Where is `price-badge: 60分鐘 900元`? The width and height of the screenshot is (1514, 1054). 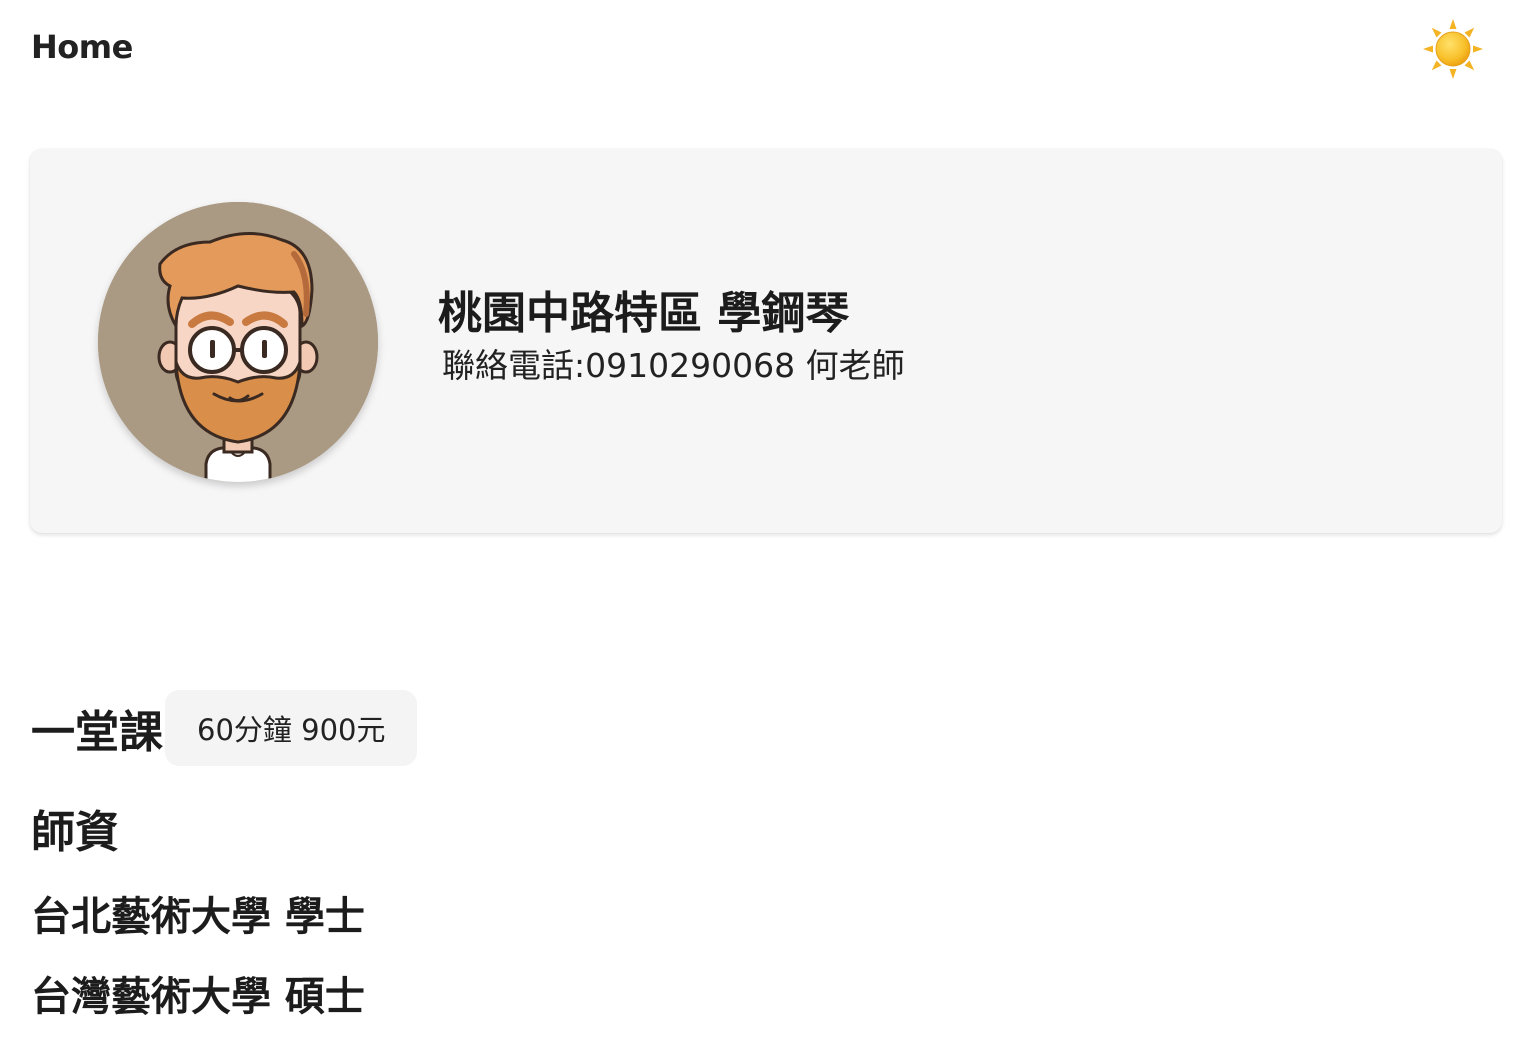 price-badge: 60分鐘 900元 is located at coordinates (291, 728).